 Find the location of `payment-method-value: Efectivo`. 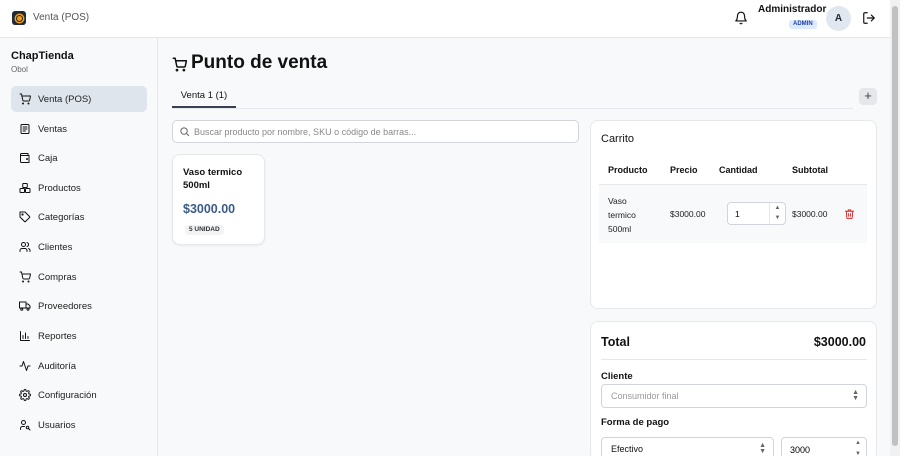

payment-method-value: Efectivo is located at coordinates (627, 449).